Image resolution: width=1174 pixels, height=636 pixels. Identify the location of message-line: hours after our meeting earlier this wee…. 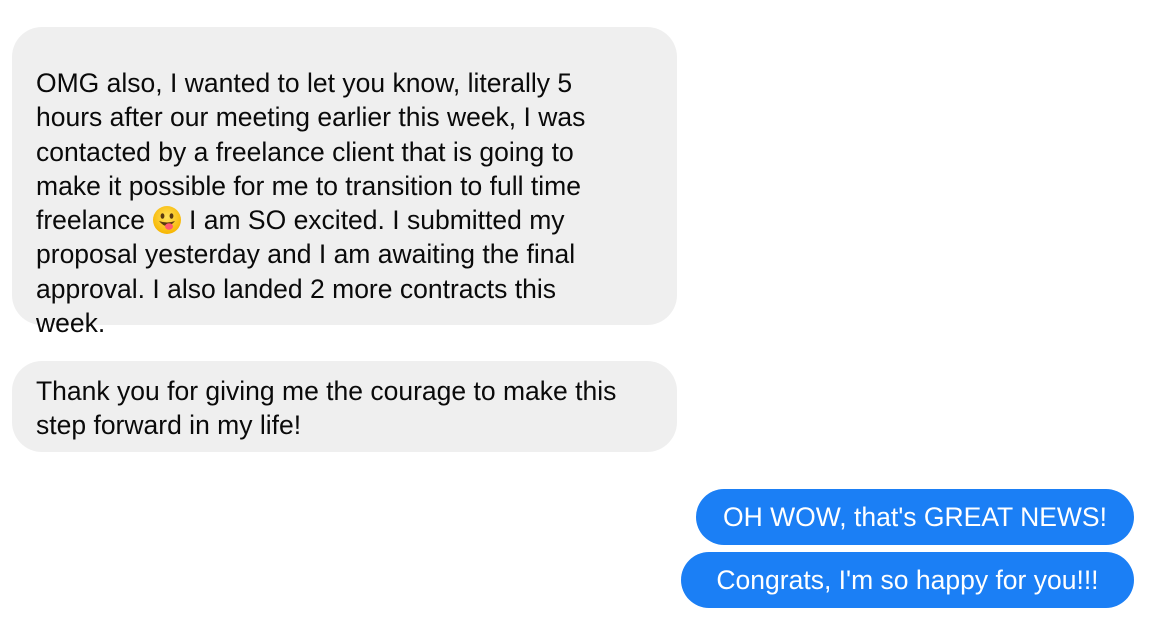
(311, 117).